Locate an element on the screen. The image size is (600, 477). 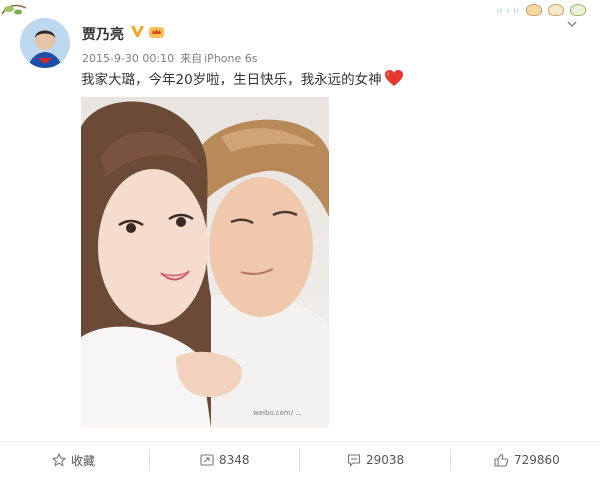
avatar is located at coordinates (45, 43).